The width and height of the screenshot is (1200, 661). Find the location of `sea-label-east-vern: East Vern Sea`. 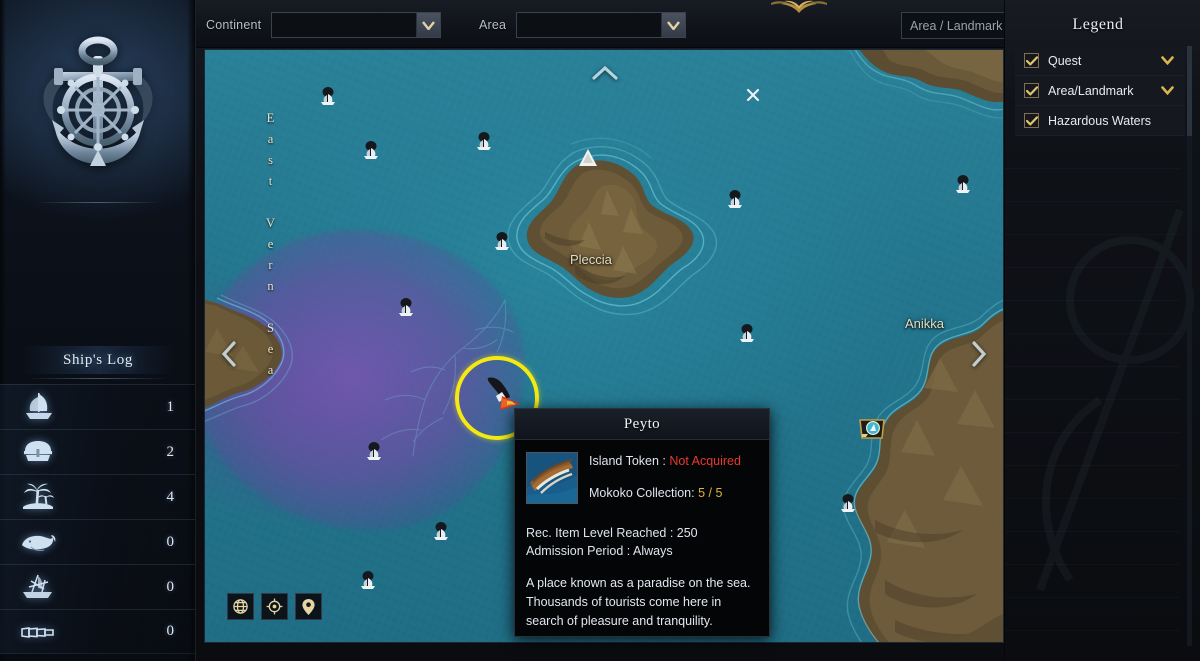

sea-label-east-vern: East Vern Sea is located at coordinates (271, 244).